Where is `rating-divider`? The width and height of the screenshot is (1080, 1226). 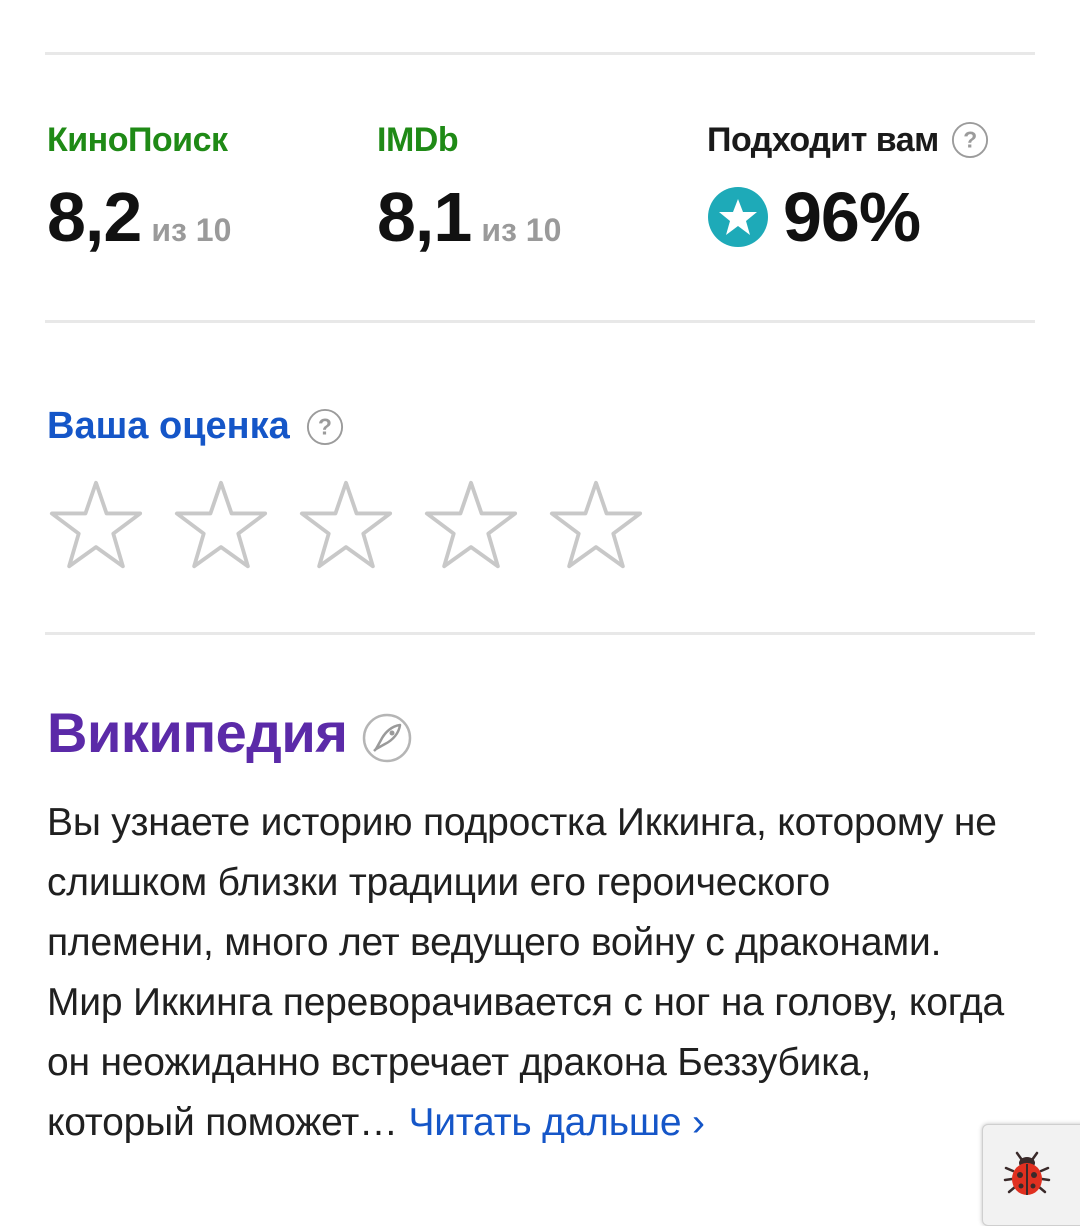
rating-divider is located at coordinates (540, 633).